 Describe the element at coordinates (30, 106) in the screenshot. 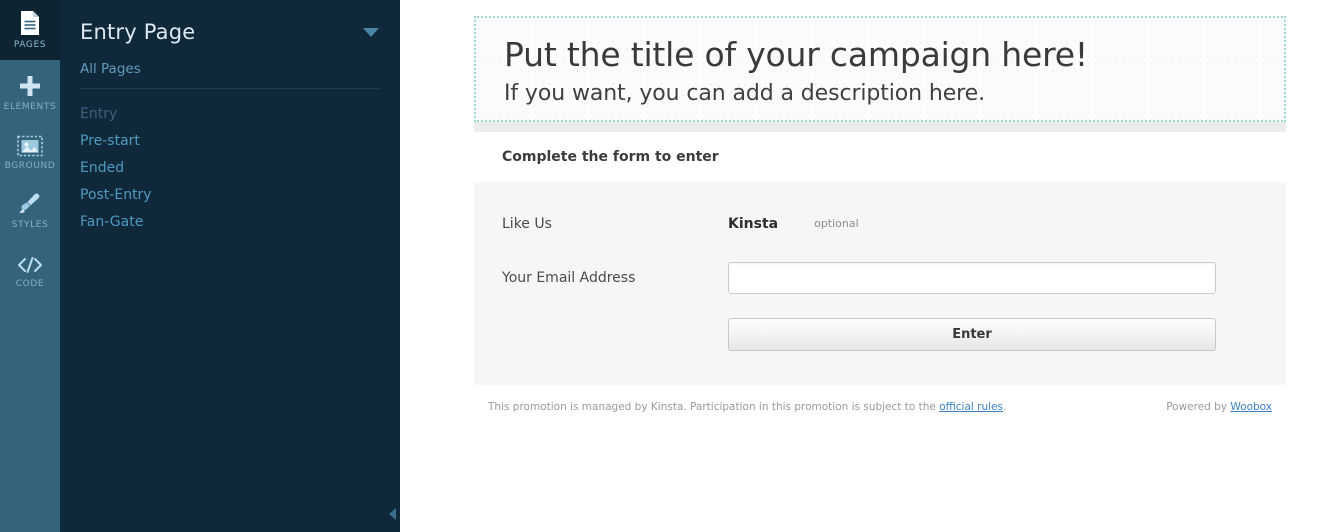

I see `rail-item-label: ELEMENTS` at that location.